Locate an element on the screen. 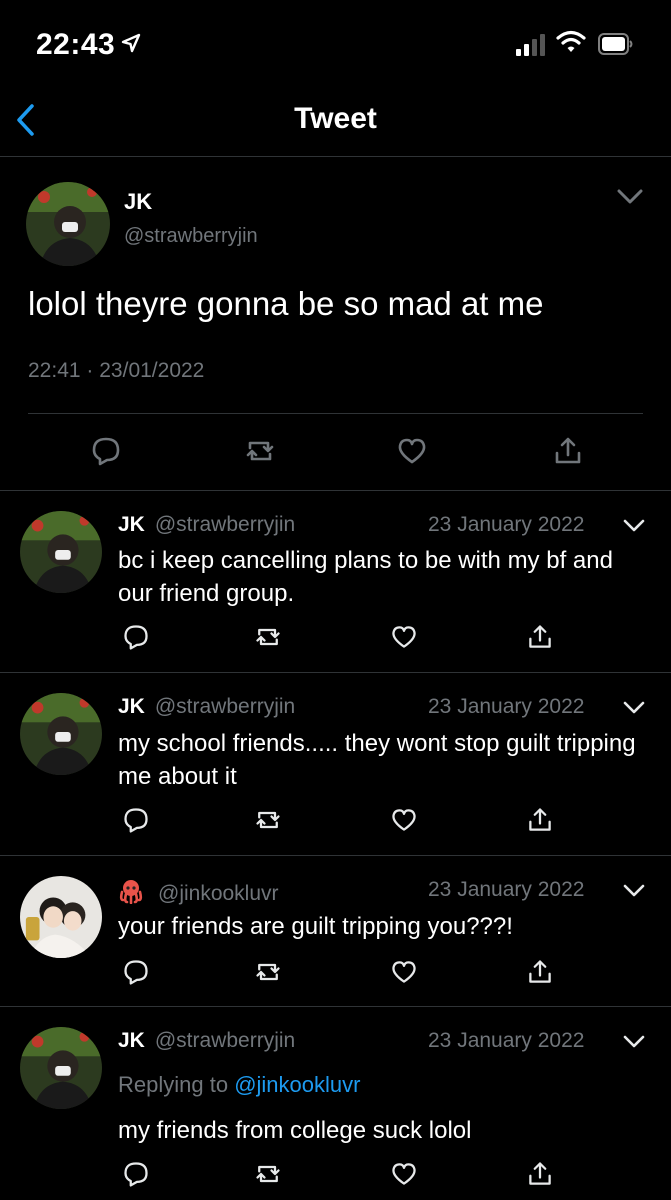 The image size is (671, 1200). reply-header: @jinkookluvr is located at coordinates (198, 894).